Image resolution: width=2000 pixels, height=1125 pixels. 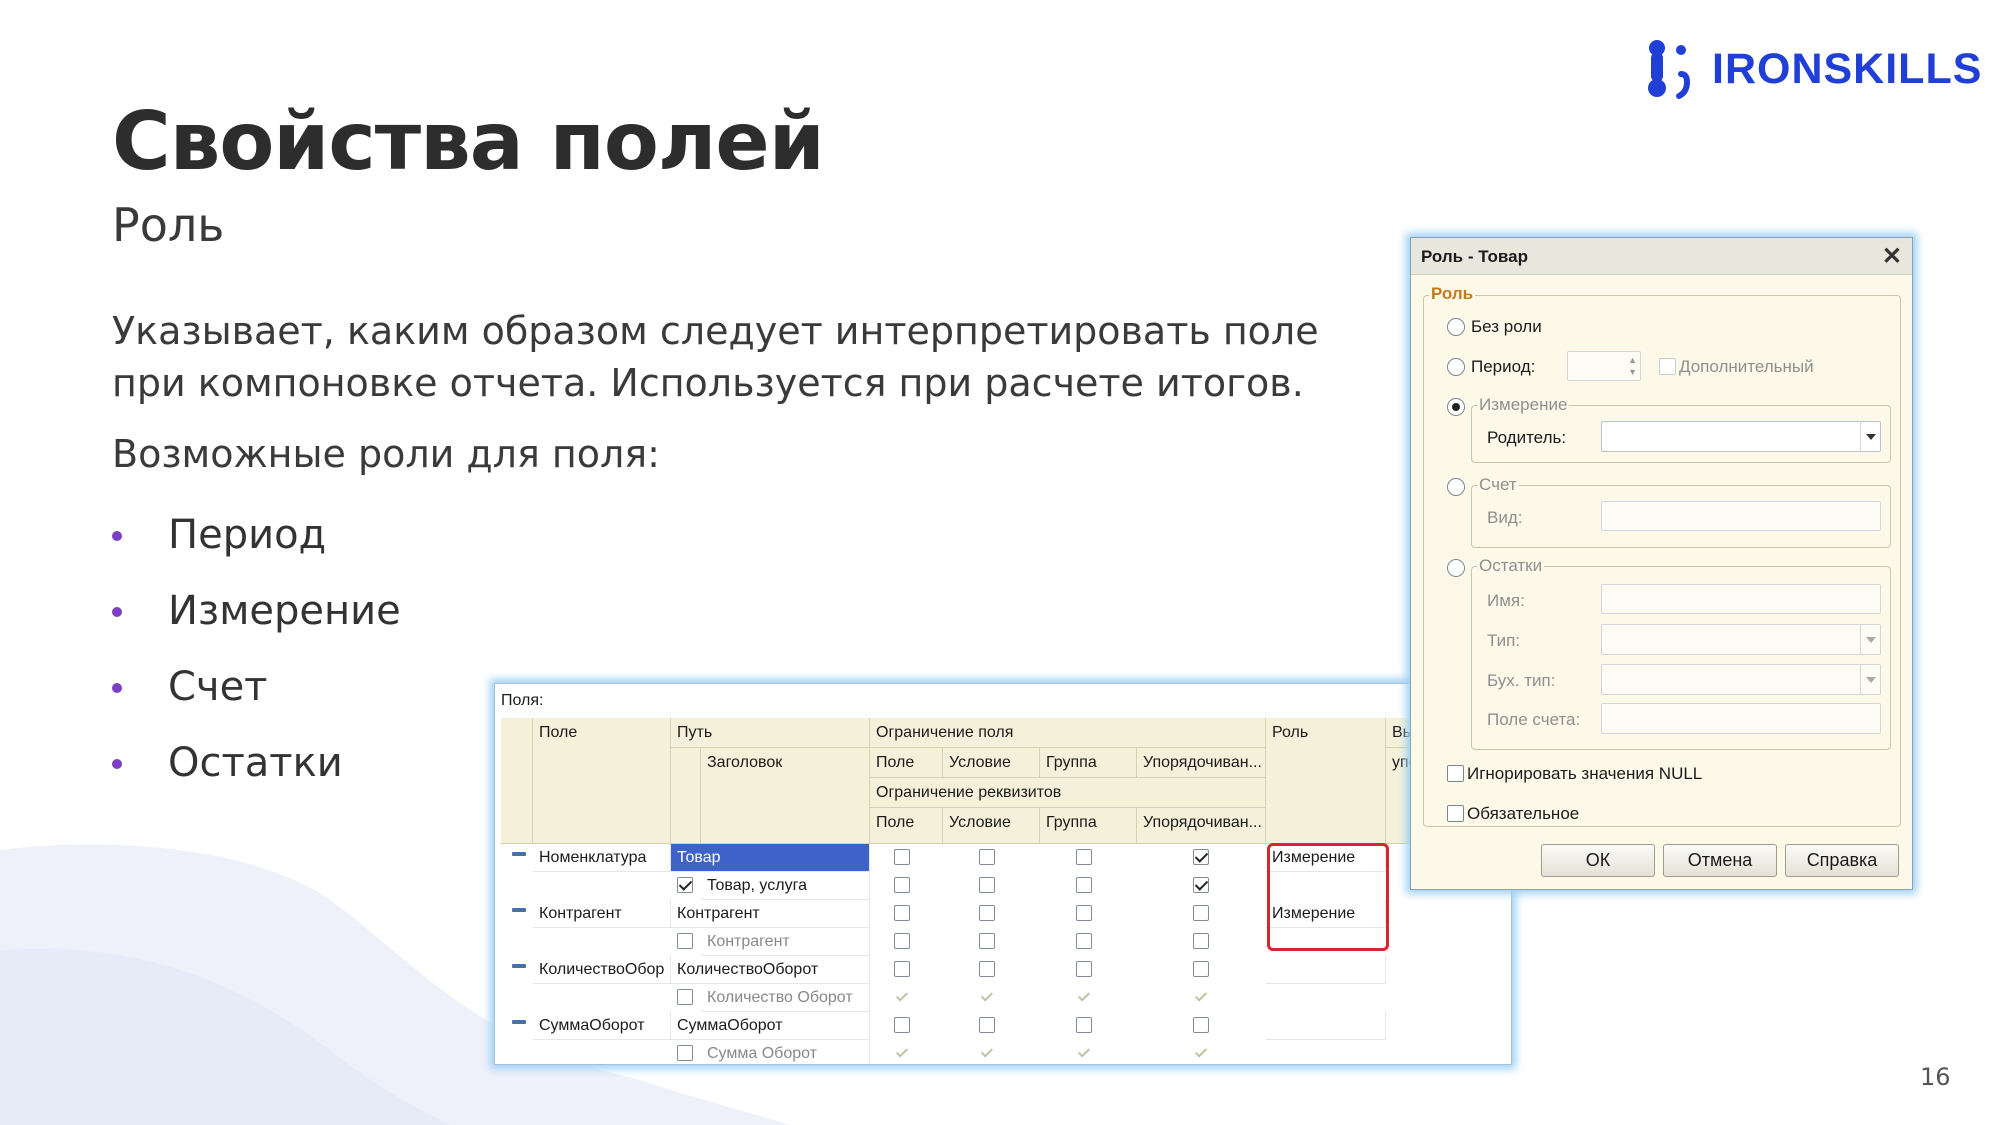 What do you see at coordinates (906, 763) in the screenshot?
I see `header-sub-field: Поле` at bounding box center [906, 763].